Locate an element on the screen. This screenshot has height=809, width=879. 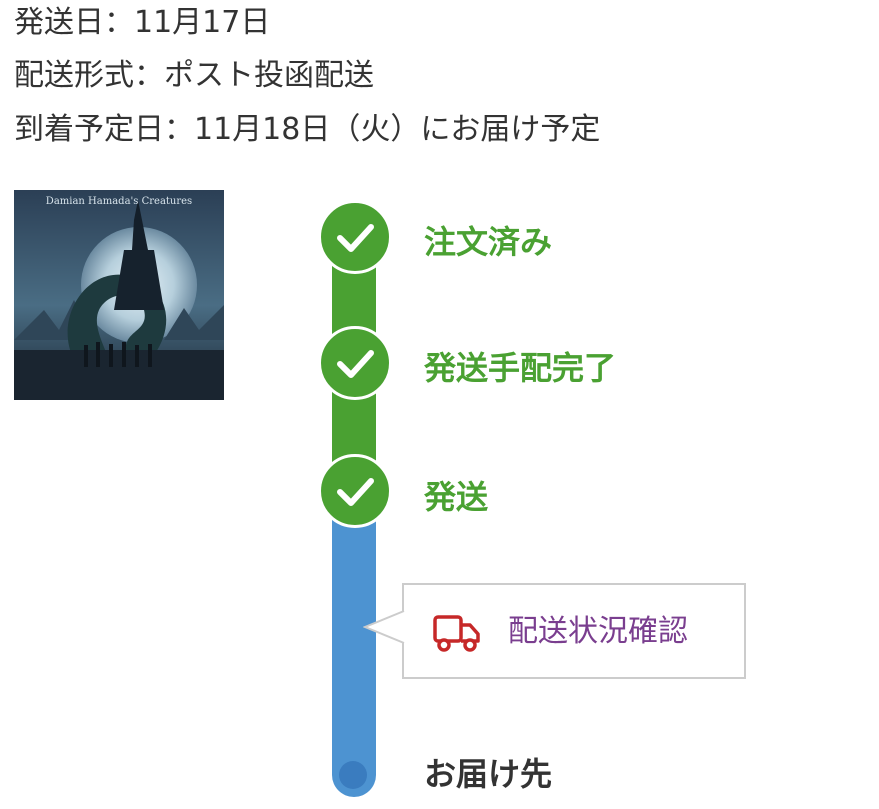
album-cover-image: Damian Hamada's Creatures is located at coordinates (119, 295).